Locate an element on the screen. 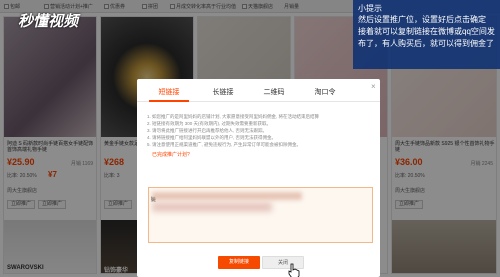 The width and height of the screenshot is (500, 277). watermark-logo: 秒懂视频 is located at coordinates (48, 21).